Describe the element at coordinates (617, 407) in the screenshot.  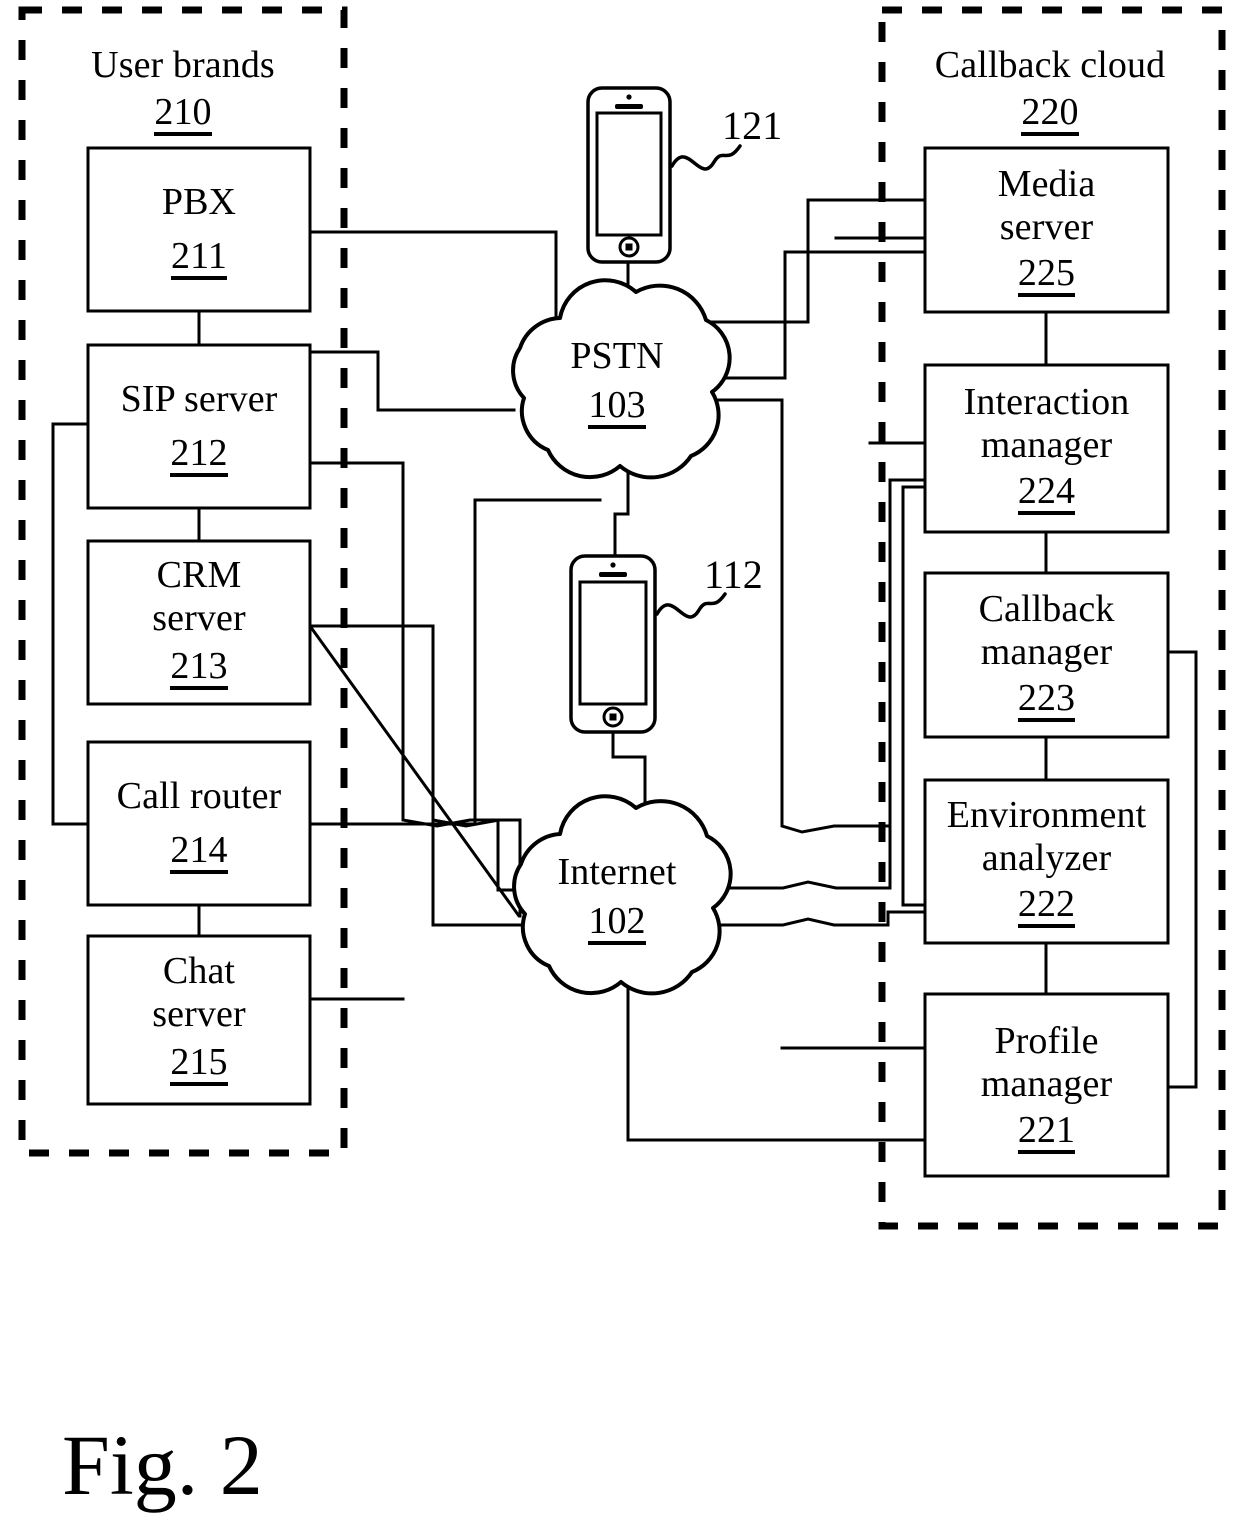
I see `cloud-ref-103: 103` at that location.